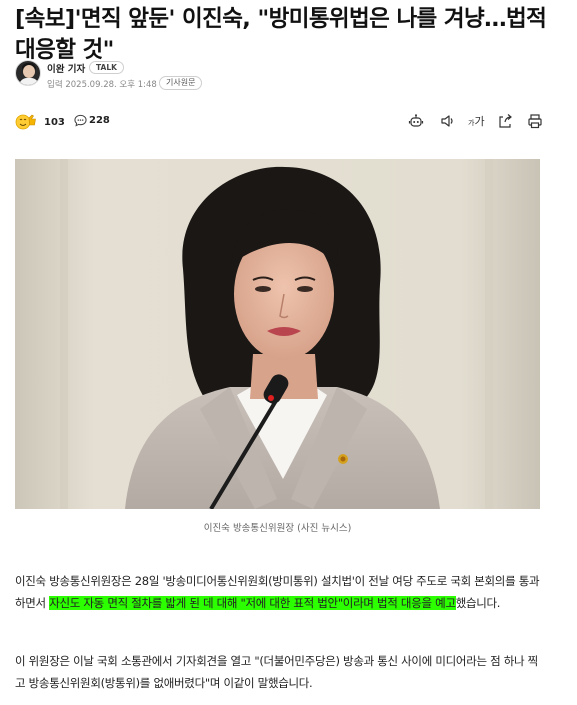 The image size is (577, 705). Describe the element at coordinates (505, 121) in the screenshot. I see `share-icon` at that location.